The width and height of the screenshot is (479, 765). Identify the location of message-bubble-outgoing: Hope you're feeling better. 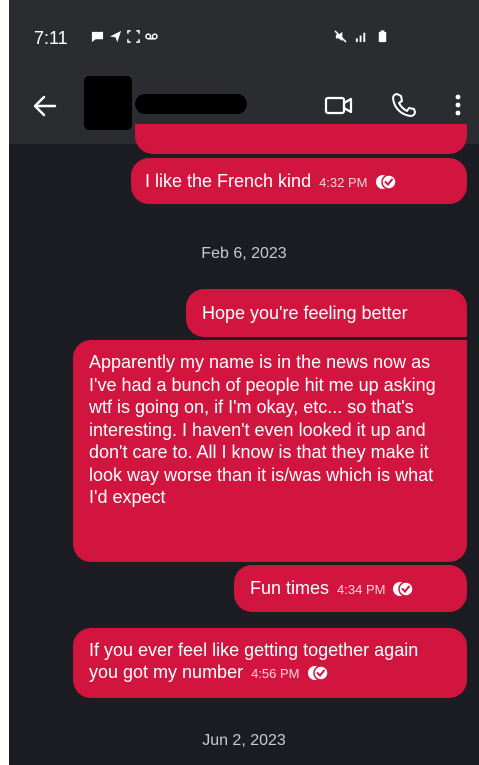
(326, 313).